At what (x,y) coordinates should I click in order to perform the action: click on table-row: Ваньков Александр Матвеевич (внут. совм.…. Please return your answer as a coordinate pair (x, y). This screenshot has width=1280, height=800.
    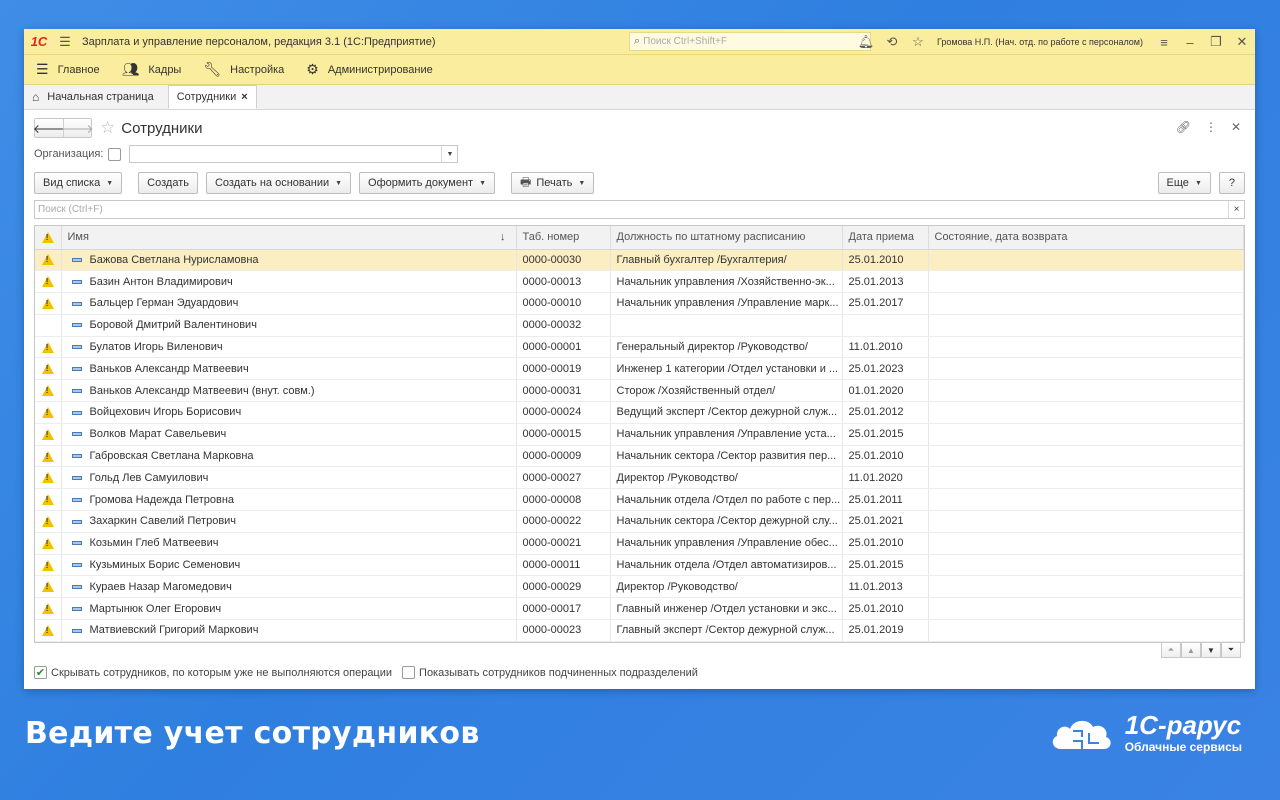
    Looking at the image, I should click on (639, 391).